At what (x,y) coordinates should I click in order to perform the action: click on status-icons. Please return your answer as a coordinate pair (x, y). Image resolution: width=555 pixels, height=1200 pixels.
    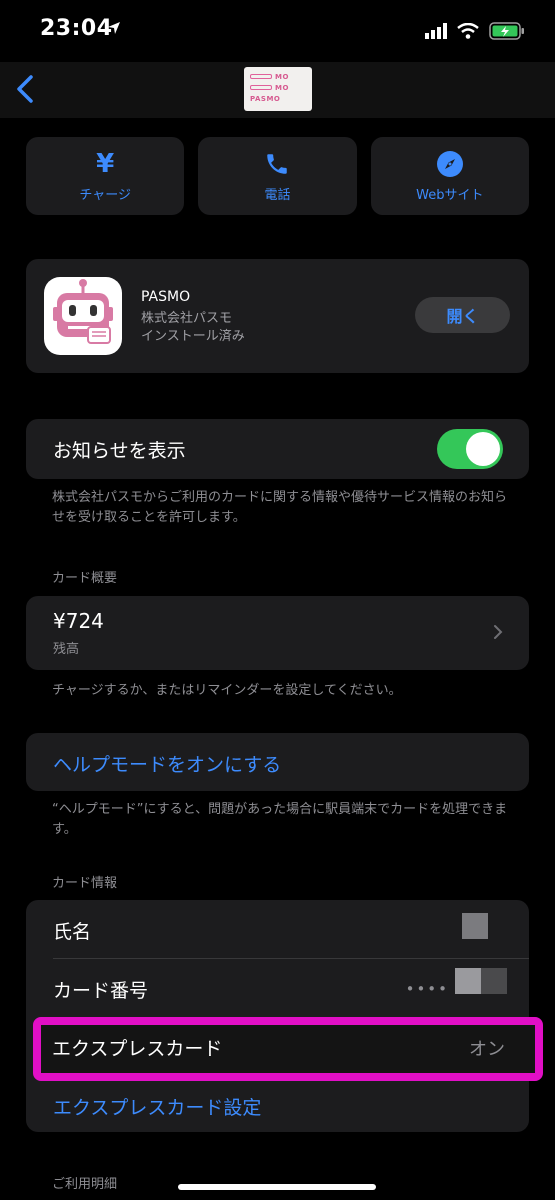
    Looking at the image, I should click on (475, 31).